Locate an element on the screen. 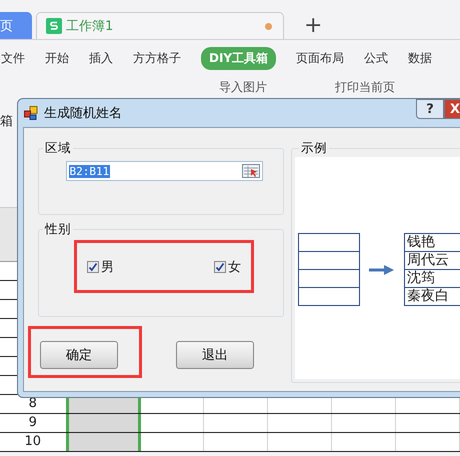 Image resolution: width=460 pixels, height=456 pixels. range-picker-icon is located at coordinates (251, 171).